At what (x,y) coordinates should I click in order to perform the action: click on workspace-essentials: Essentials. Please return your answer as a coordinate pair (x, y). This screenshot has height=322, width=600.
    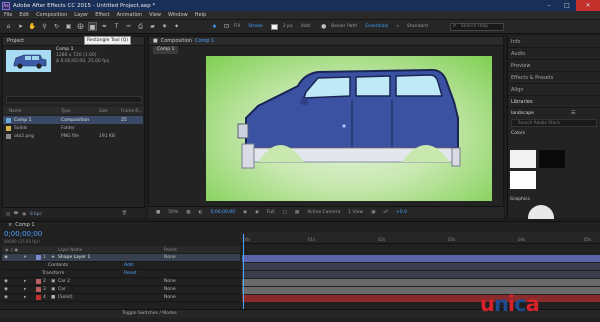
    Looking at the image, I should click on (376, 26).